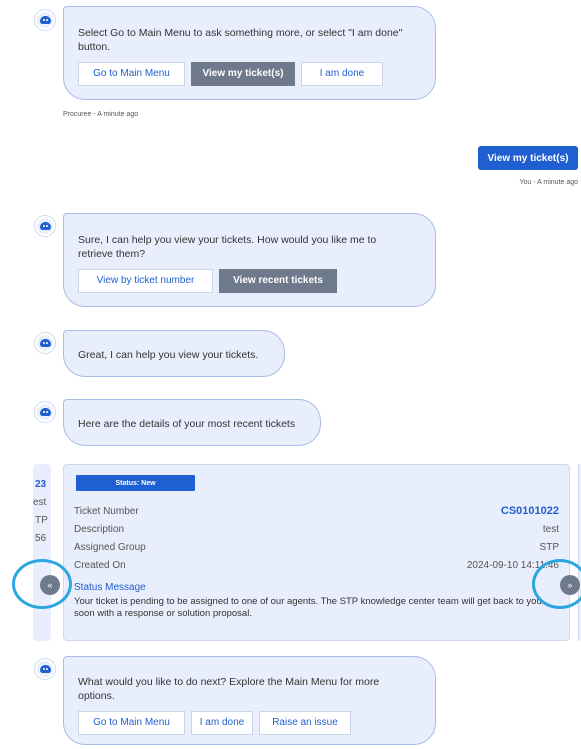 Image resolution: width=581 pixels, height=749 pixels. What do you see at coordinates (101, 114) in the screenshot?
I see `message-meta: Procuree - A minute ago` at bounding box center [101, 114].